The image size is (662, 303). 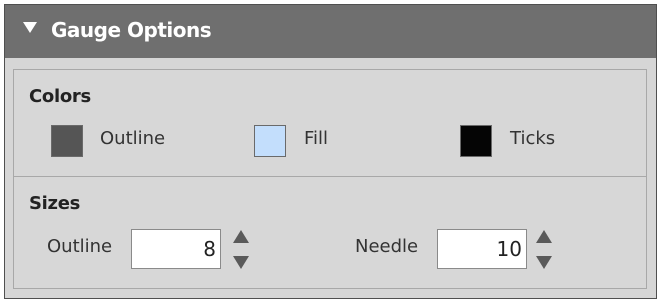 What do you see at coordinates (482, 249) in the screenshot?
I see `needle-size-input` at bounding box center [482, 249].